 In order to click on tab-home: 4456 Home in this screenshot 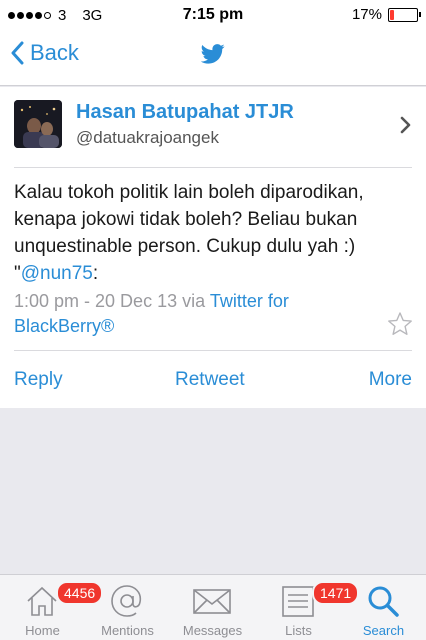, I will do `click(52, 607)`.